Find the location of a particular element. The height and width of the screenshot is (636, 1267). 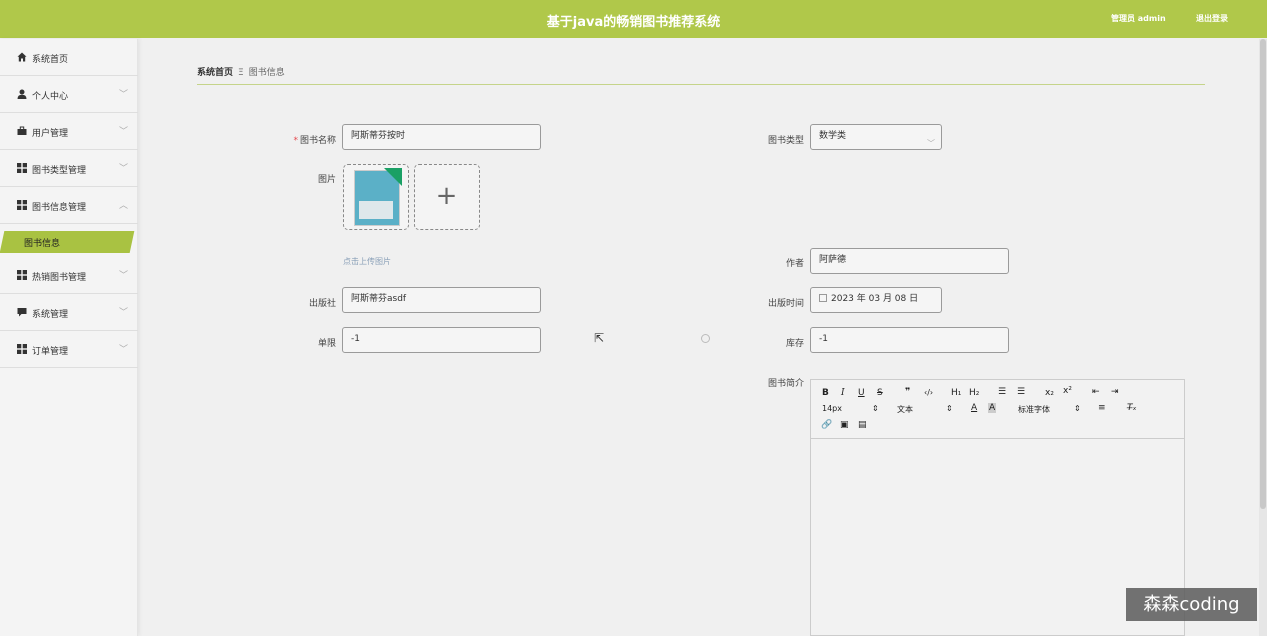

briefcase-icon is located at coordinates (22, 130).